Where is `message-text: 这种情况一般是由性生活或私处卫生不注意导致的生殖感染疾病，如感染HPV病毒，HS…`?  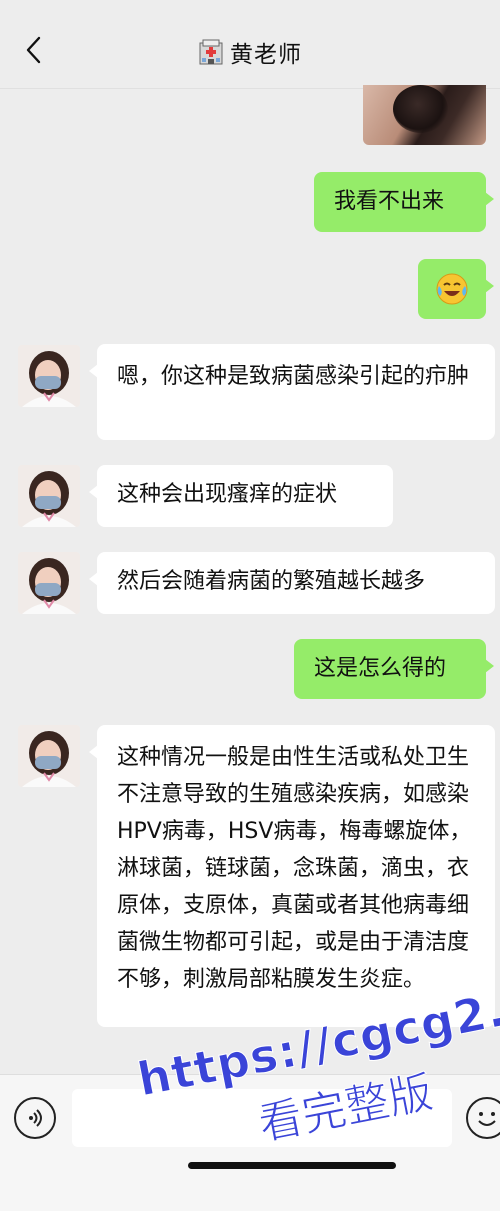 message-text: 这种情况一般是由性生活或私处卫生不注意导致的生殖感染疾病，如感染HPV病毒，HS… is located at coordinates (294, 868).